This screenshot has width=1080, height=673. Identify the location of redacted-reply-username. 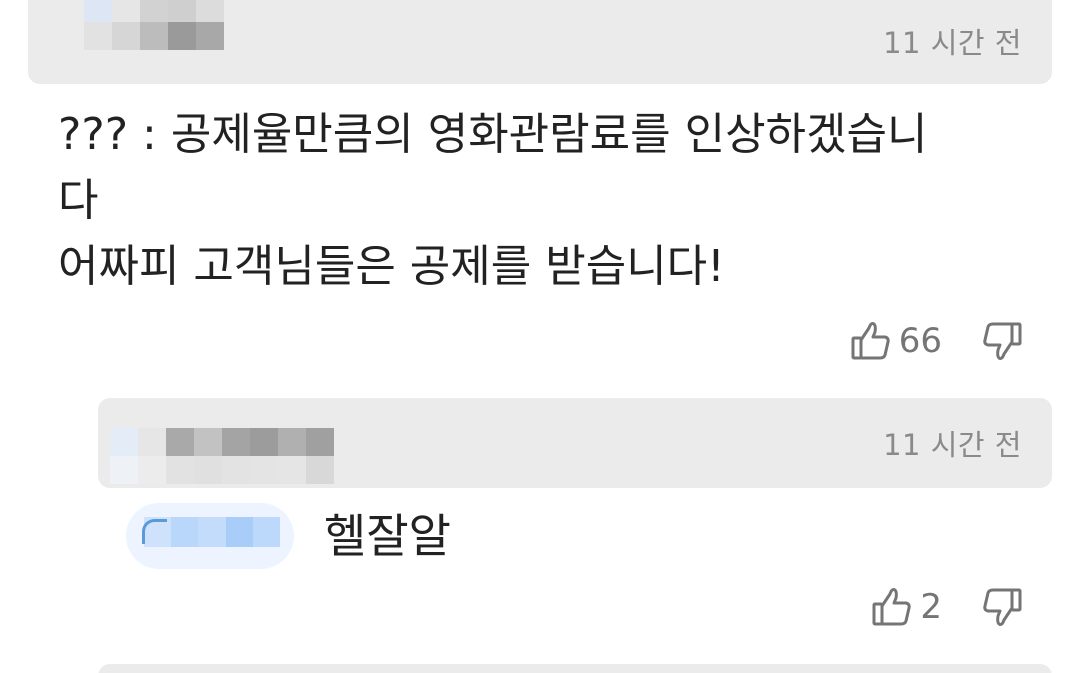
(222, 456).